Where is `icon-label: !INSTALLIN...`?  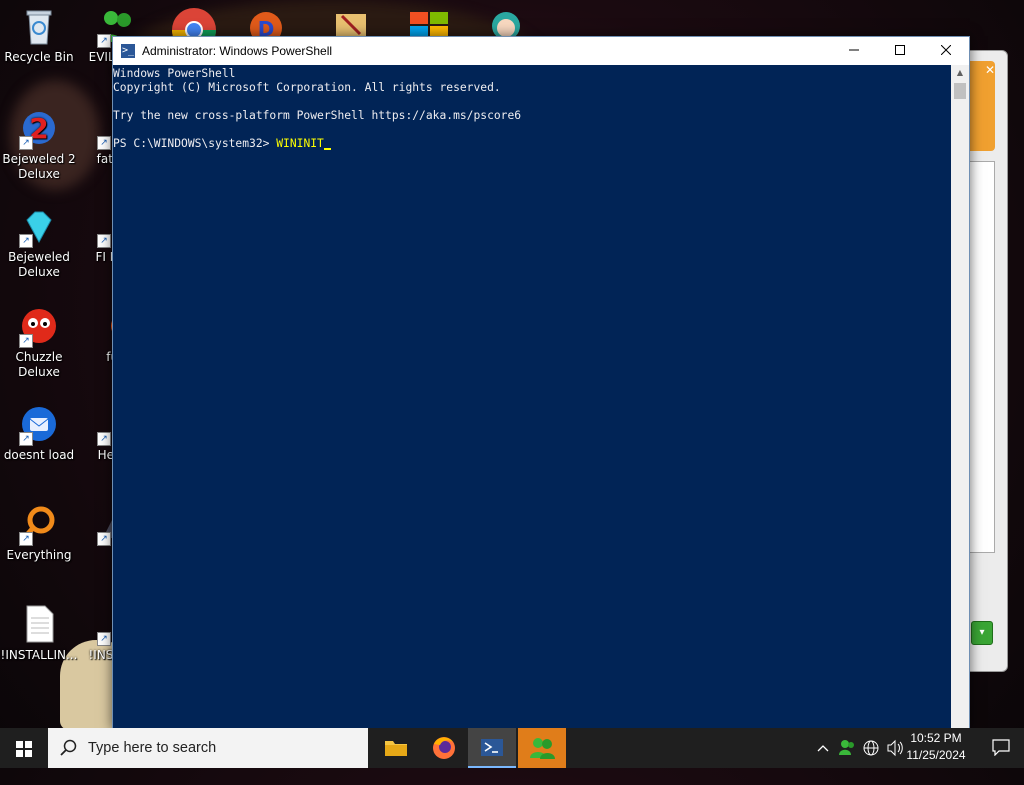
icon-label: !INSTALLIN... is located at coordinates (39, 655).